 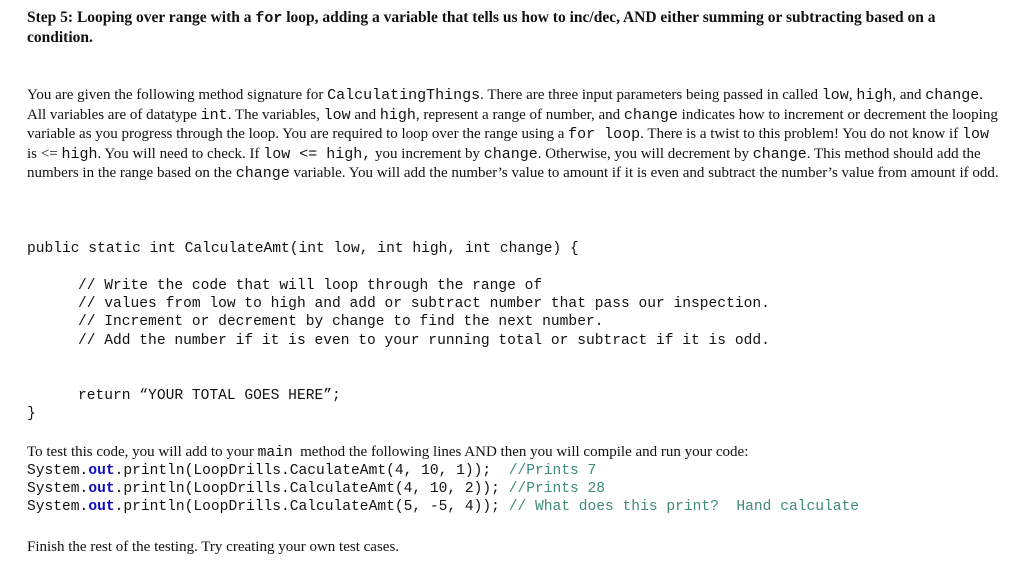 I want to click on para-text: is <=, so click(x=44, y=153).